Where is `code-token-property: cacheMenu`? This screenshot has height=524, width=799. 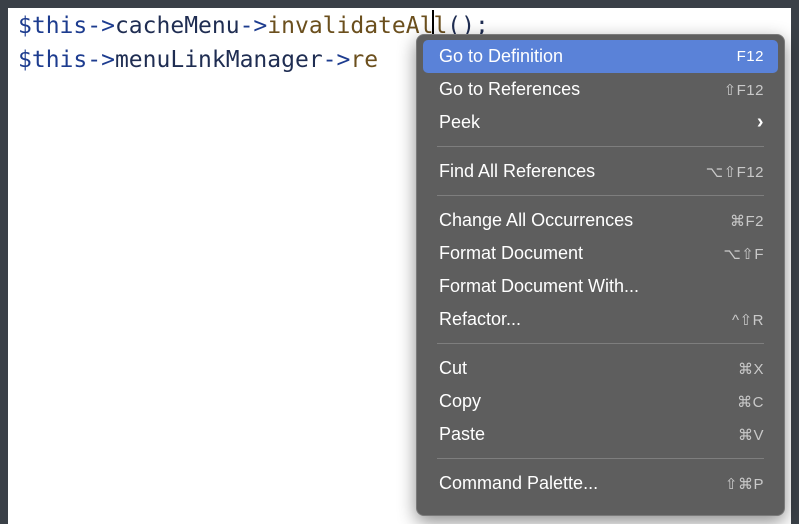 code-token-property: cacheMenu is located at coordinates (177, 26).